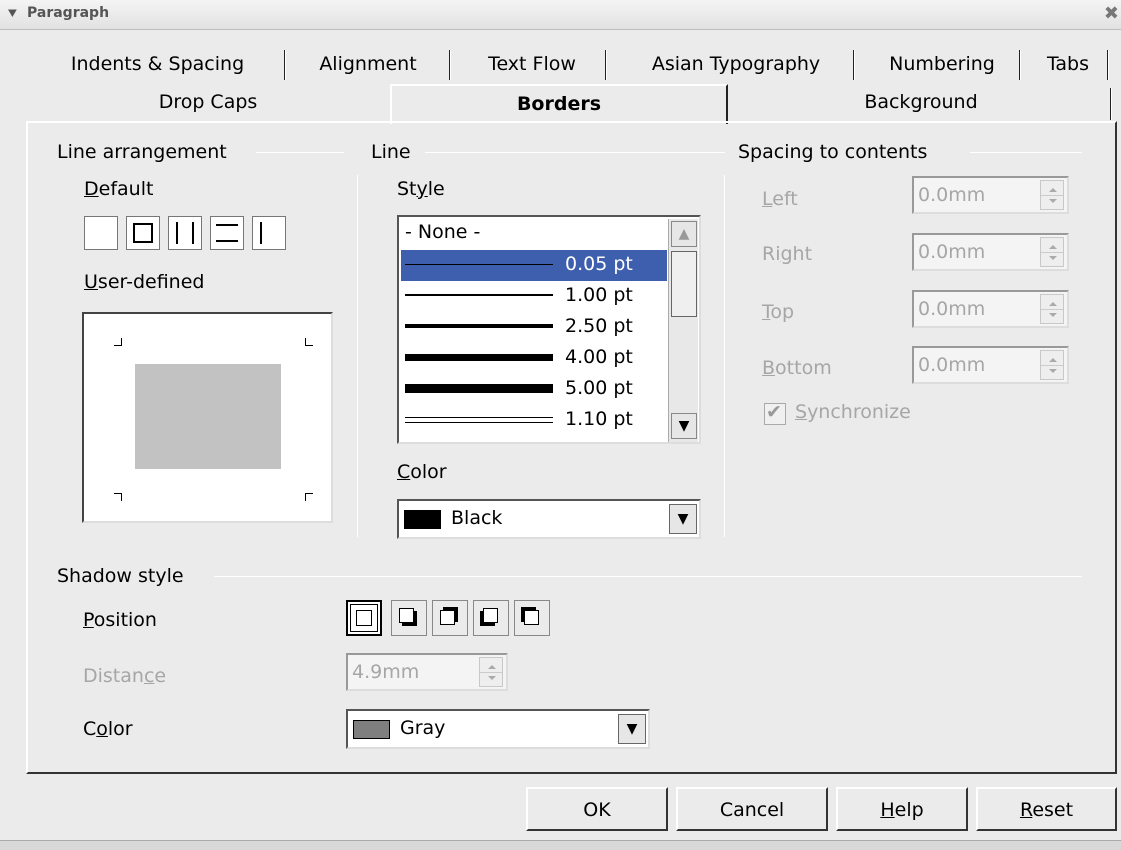 The height and width of the screenshot is (850, 1121). Describe the element at coordinates (309, 342) in the screenshot. I see `corner-marker` at that location.